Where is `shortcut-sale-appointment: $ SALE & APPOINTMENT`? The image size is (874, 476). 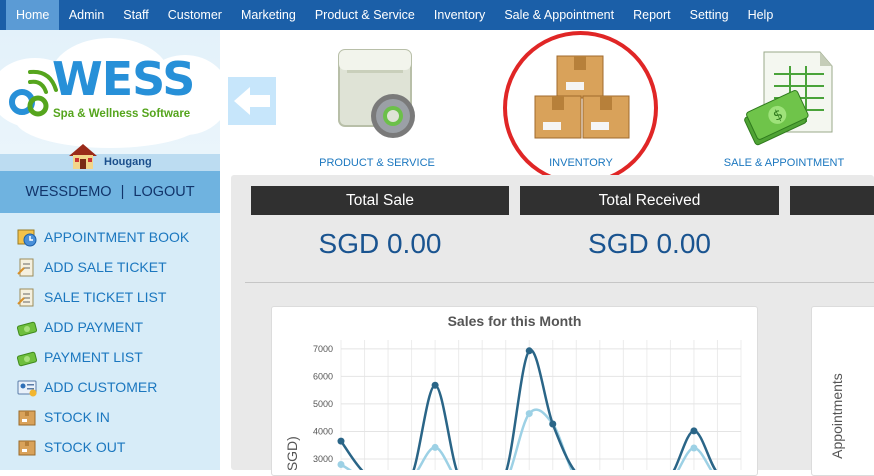
shortcut-sale-appointment: $ SALE & APPOINTMENT is located at coordinates (784, 102).